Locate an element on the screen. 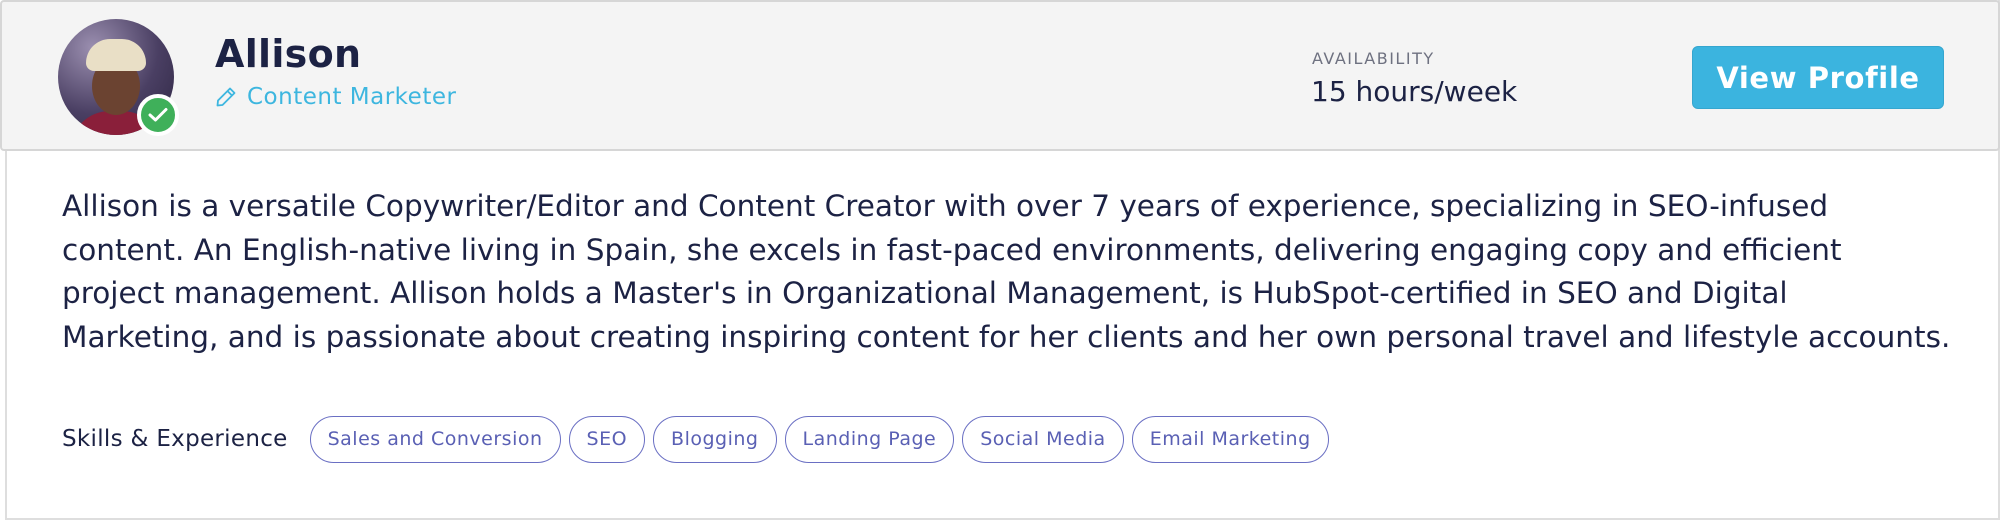 This screenshot has height=520, width=2000. skill-chip: Sales and Conversion is located at coordinates (435, 439).